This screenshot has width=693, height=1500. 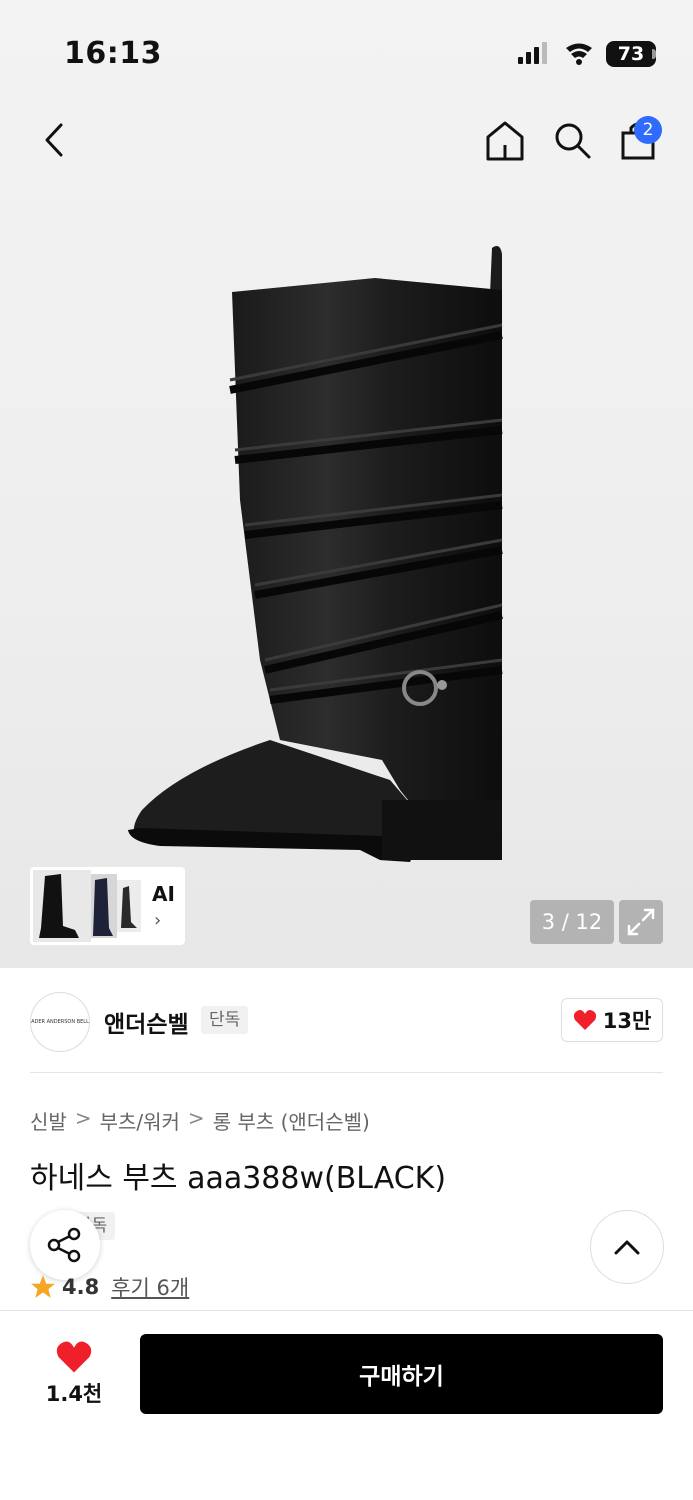 What do you see at coordinates (43, 1286) in the screenshot?
I see `star-icon` at bounding box center [43, 1286].